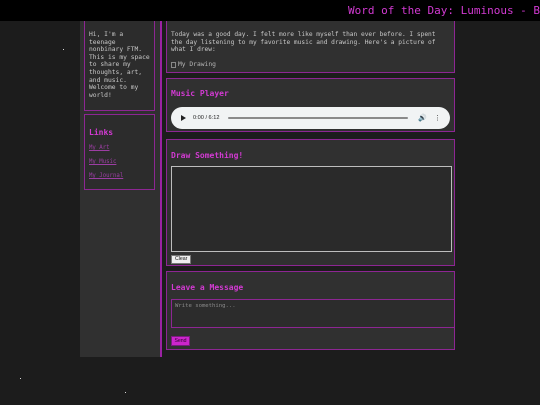  I want to click on audio-time: 0:00 / 6:12, so click(206, 118).